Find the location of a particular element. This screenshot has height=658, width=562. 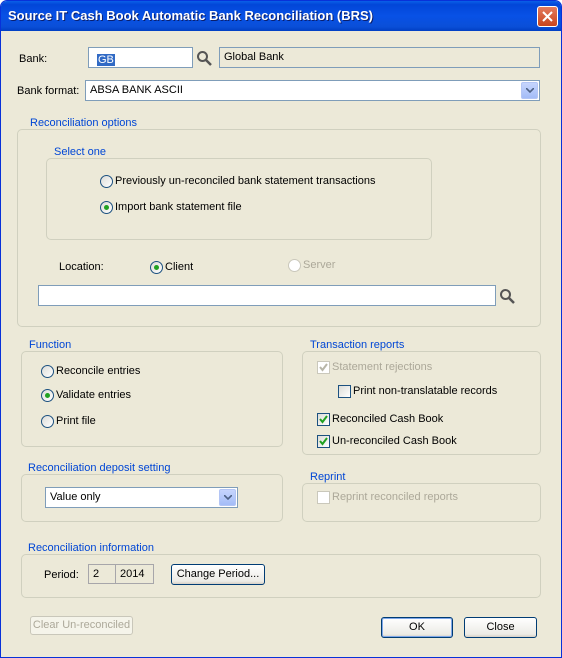

reconciled-cashbook-checkbox is located at coordinates (323, 419).